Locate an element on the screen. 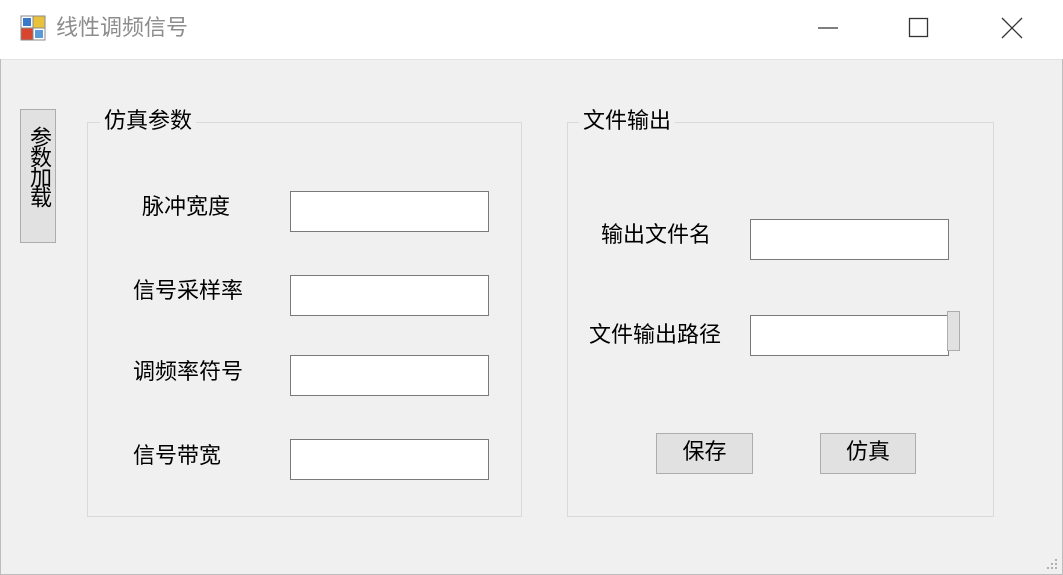 The width and height of the screenshot is (1063, 575). close-icon is located at coordinates (1012, 28).